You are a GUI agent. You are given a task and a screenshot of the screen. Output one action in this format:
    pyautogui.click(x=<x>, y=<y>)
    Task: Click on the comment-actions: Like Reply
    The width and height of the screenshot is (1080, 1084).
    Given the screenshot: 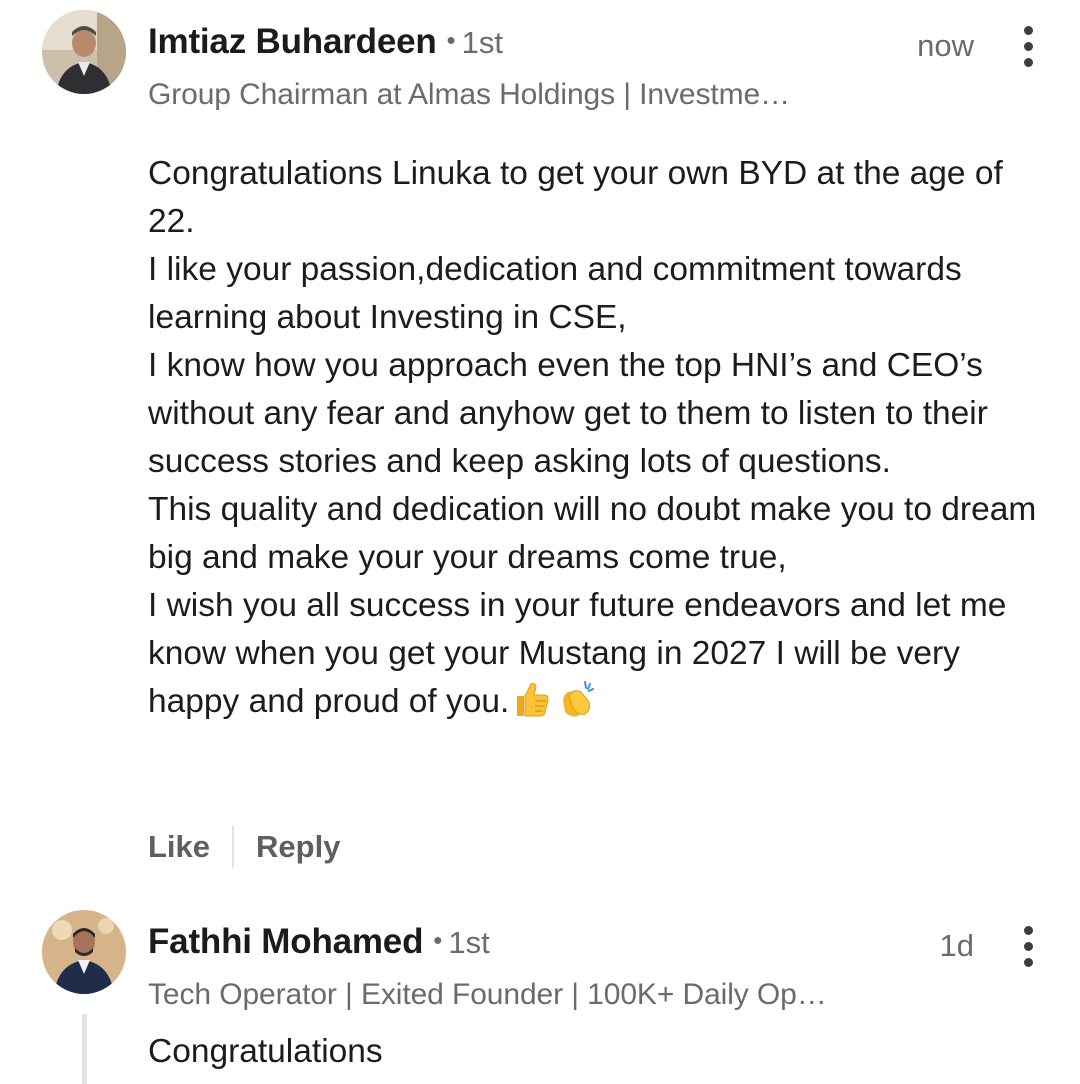 What is the action you would take?
    pyautogui.click(x=244, y=847)
    